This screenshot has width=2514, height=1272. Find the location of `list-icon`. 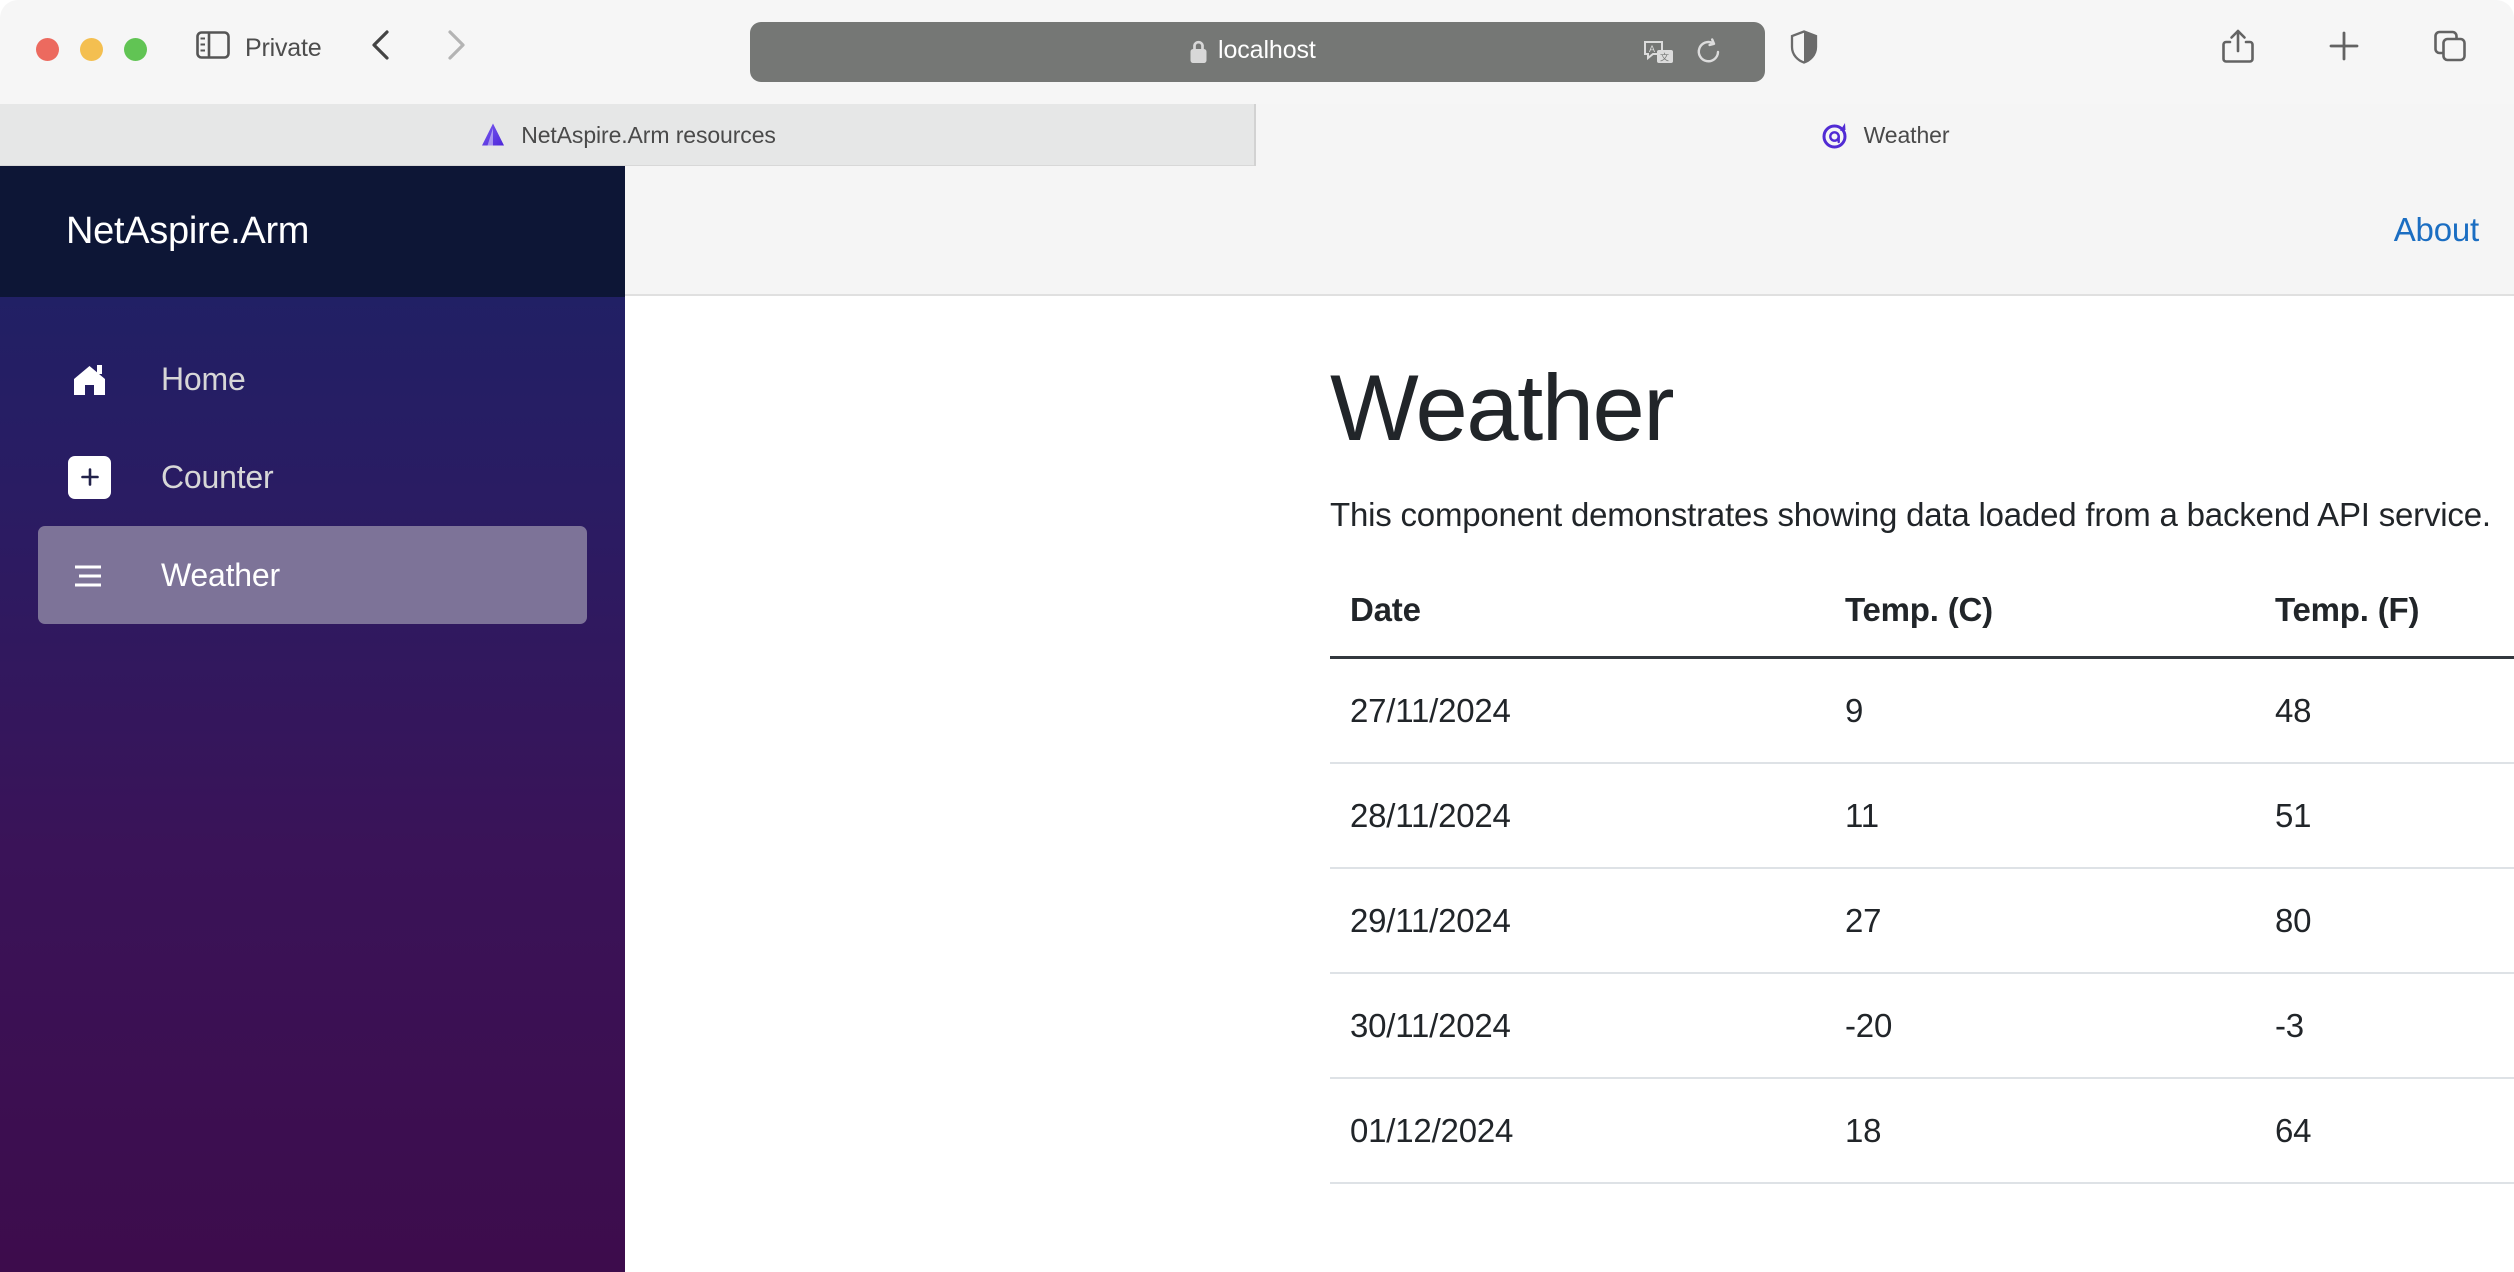

list-icon is located at coordinates (89, 575).